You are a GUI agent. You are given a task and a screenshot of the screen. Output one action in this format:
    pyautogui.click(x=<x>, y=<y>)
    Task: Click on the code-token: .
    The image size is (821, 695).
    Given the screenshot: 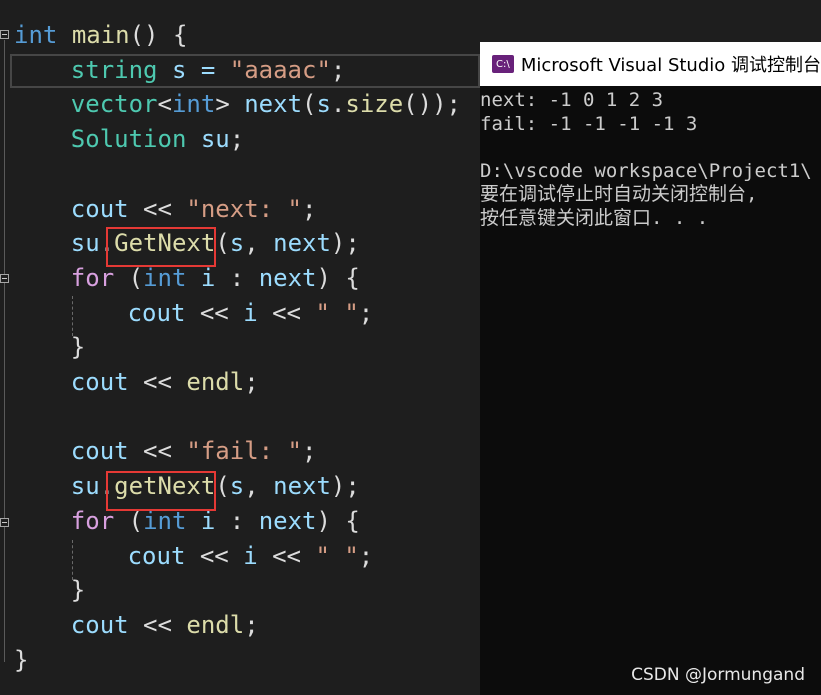 What is the action you would take?
    pyautogui.click(x=338, y=104)
    